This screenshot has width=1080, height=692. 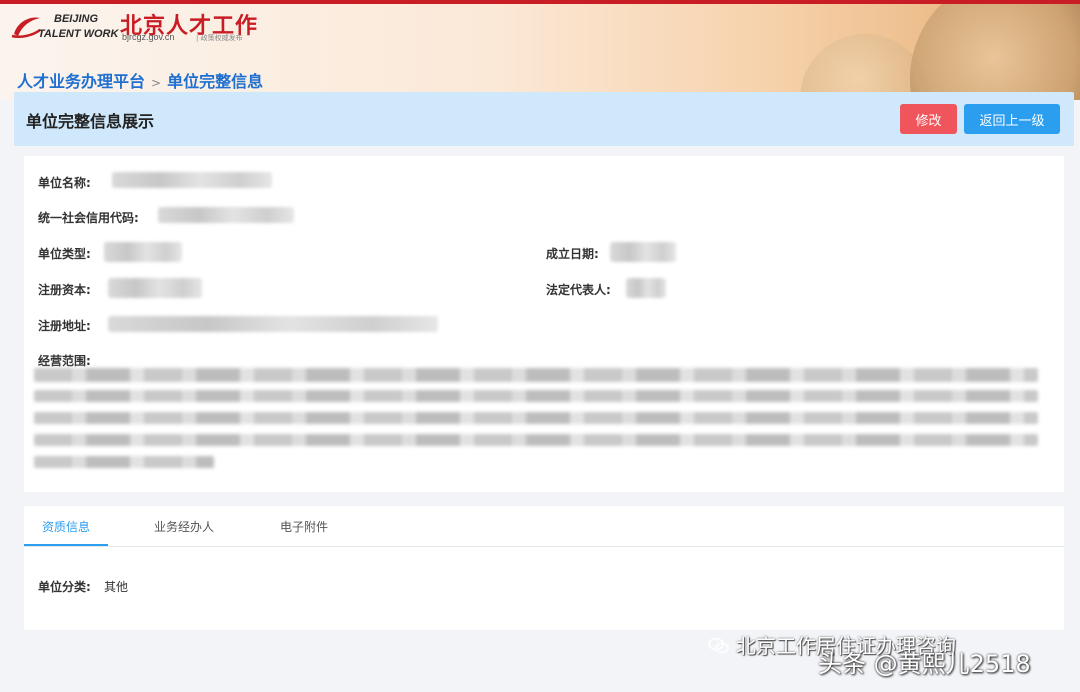 I want to click on redacted-unit-name, so click(x=192, y=180).